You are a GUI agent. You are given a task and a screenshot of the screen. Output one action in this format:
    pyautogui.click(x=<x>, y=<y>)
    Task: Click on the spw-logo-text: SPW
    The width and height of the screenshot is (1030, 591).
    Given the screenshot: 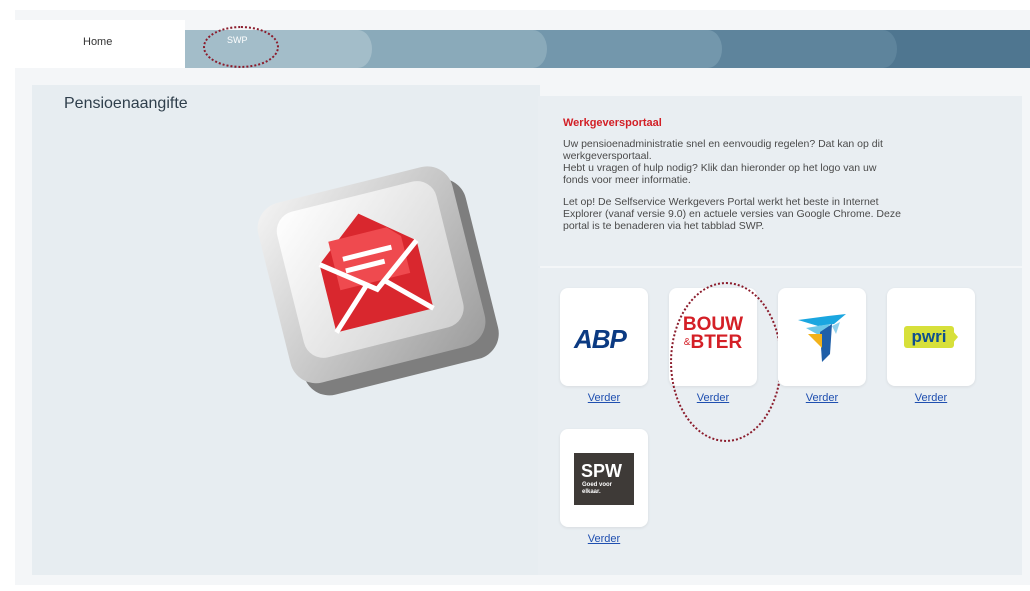 What is the action you would take?
    pyautogui.click(x=602, y=471)
    